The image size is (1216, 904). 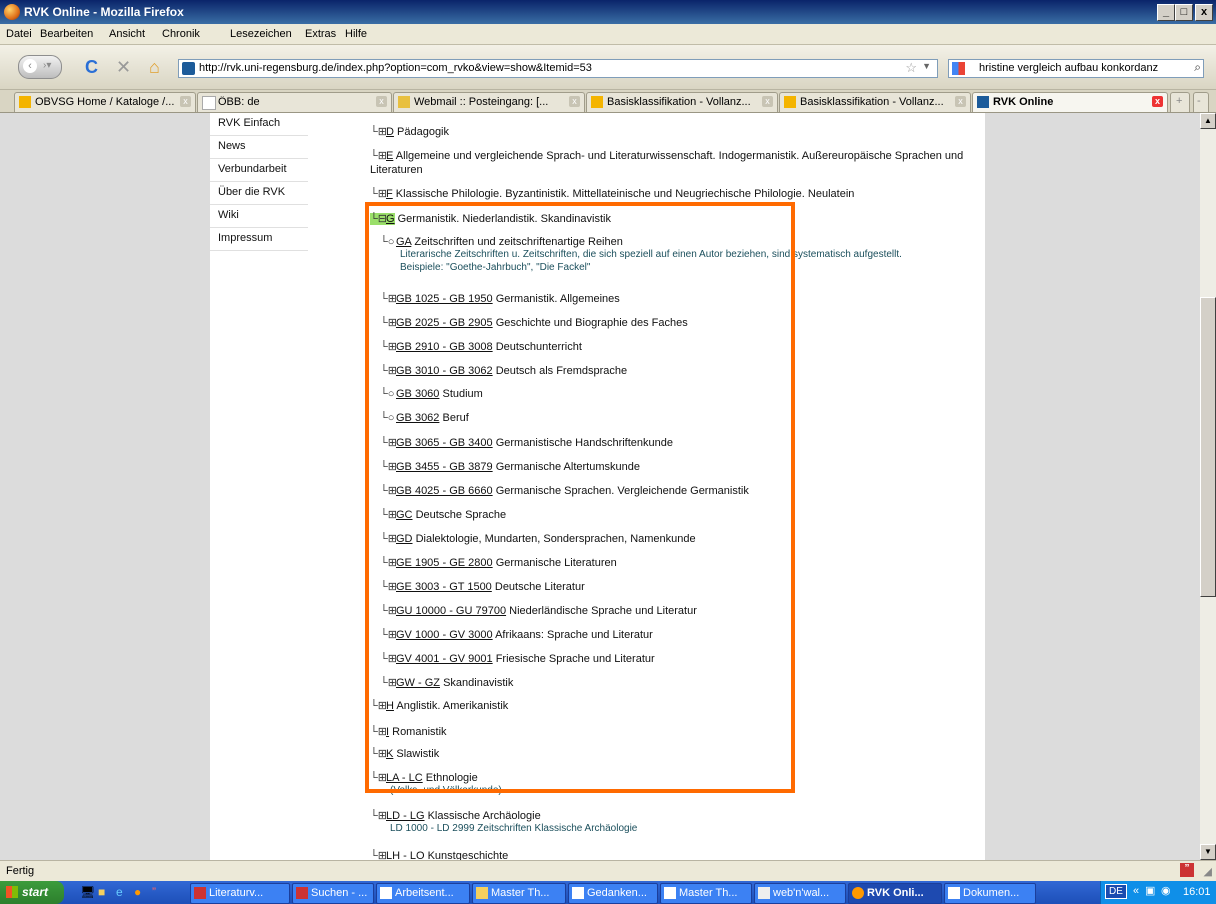 I want to click on tab-rvk-online: RVK Online x, so click(x=1070, y=102).